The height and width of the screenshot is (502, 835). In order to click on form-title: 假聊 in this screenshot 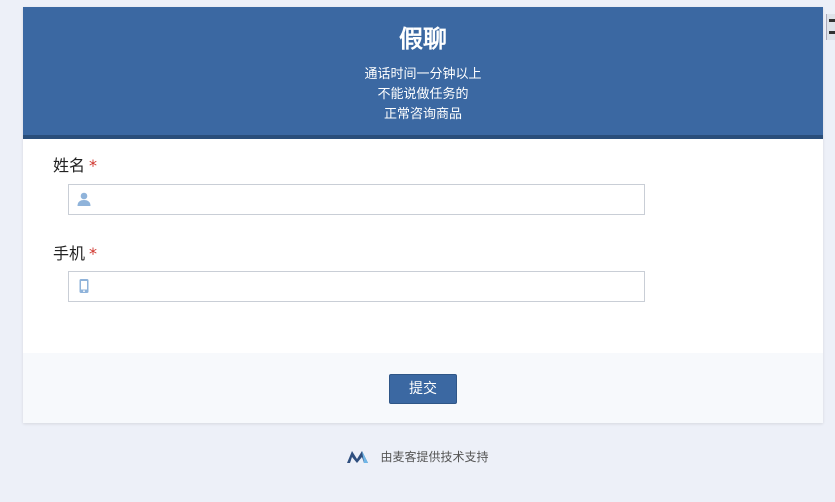, I will do `click(423, 39)`.